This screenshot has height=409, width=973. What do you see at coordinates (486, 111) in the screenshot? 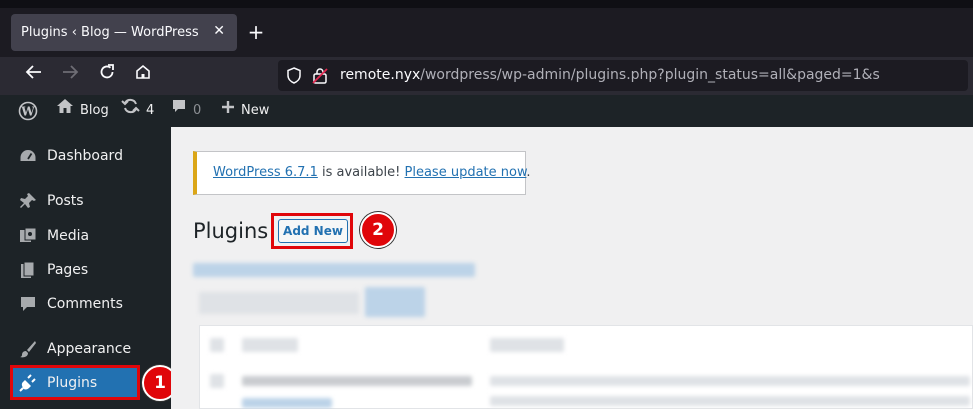
I see `wp-admin-bar: W Blog 4 0 New` at bounding box center [486, 111].